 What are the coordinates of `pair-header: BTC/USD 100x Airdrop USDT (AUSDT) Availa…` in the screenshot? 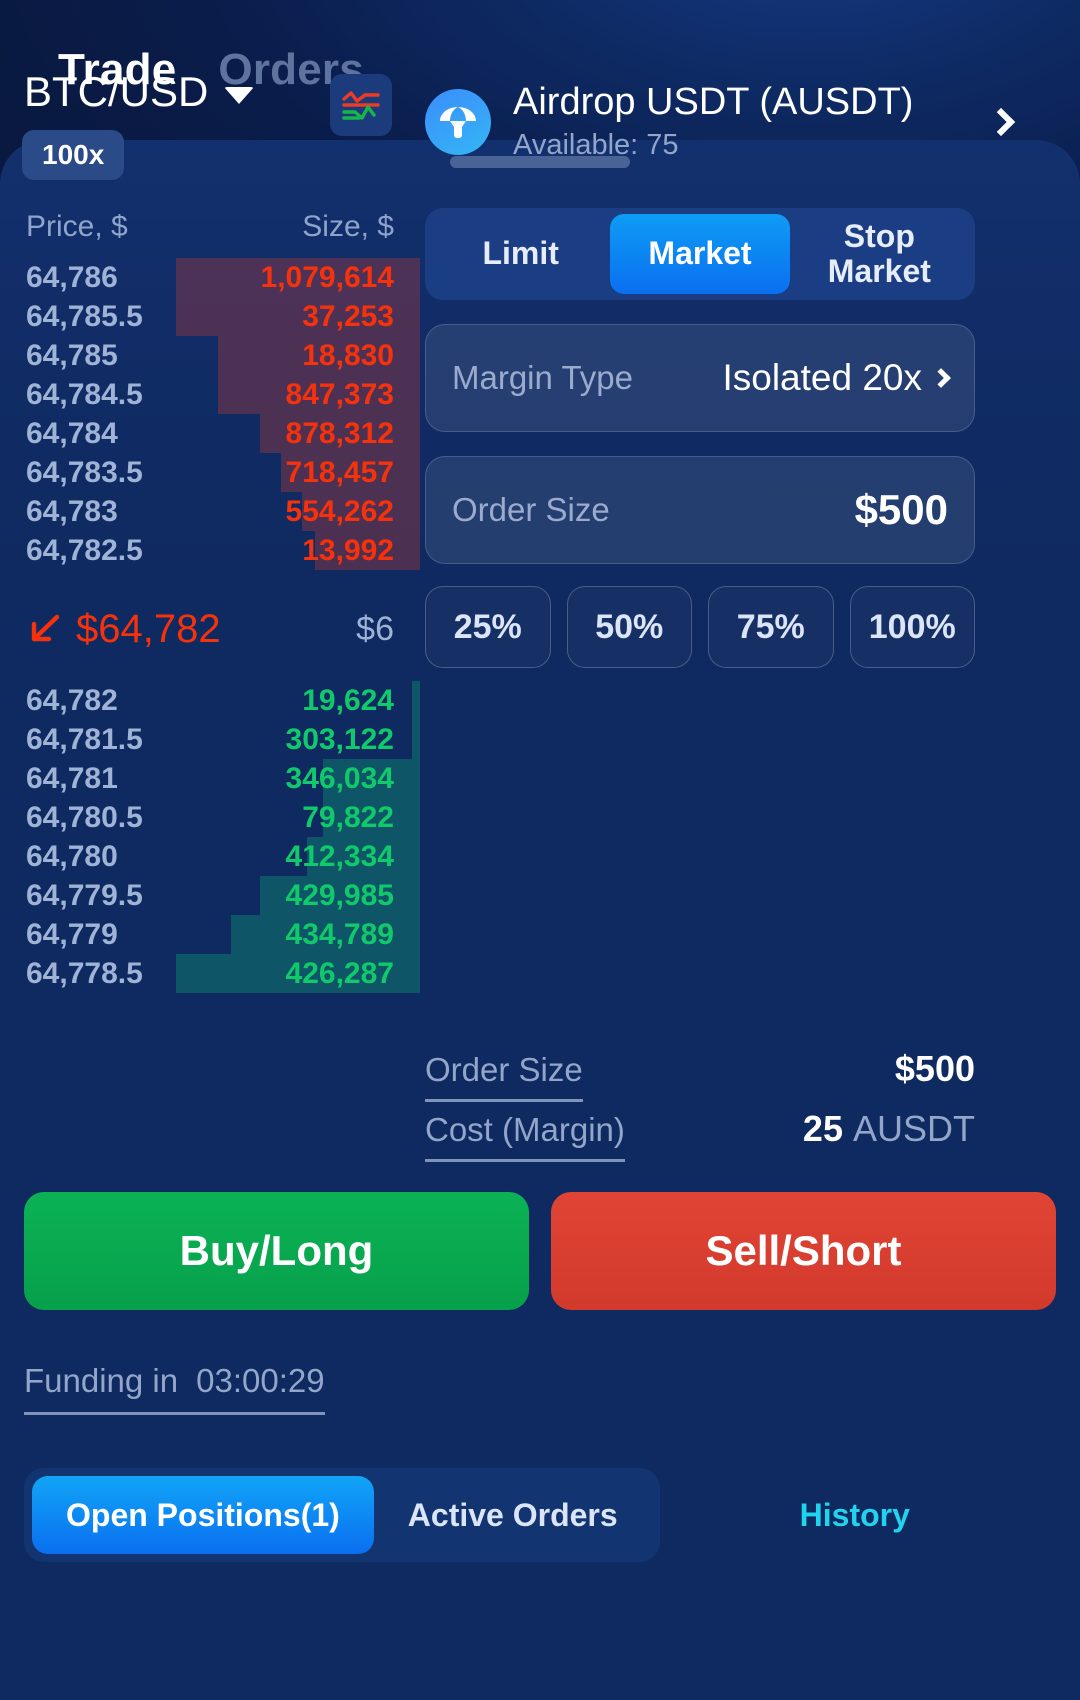 It's located at (540, 127).